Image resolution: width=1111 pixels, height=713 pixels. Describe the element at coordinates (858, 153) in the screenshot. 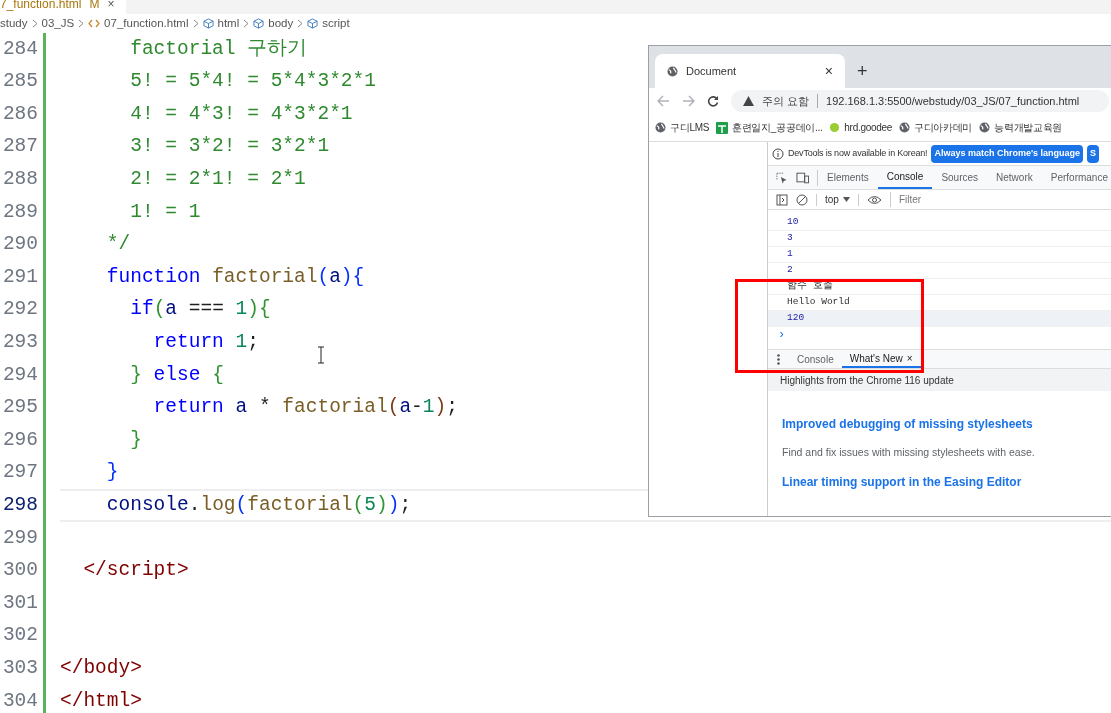

I see `devtools-banner-text: DevTools is now available in Korean!` at that location.